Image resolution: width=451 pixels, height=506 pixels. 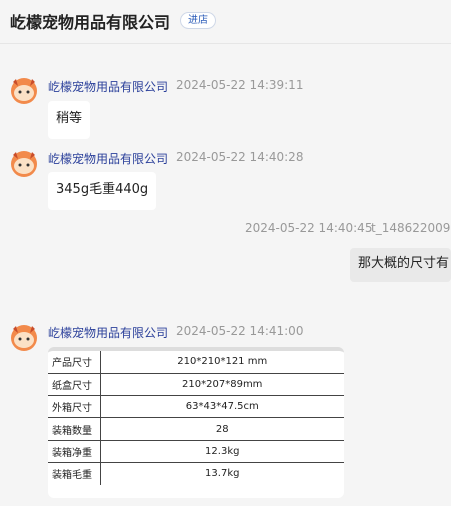 What do you see at coordinates (74, 473) in the screenshot?
I see `spec-label: 装箱毛重` at bounding box center [74, 473].